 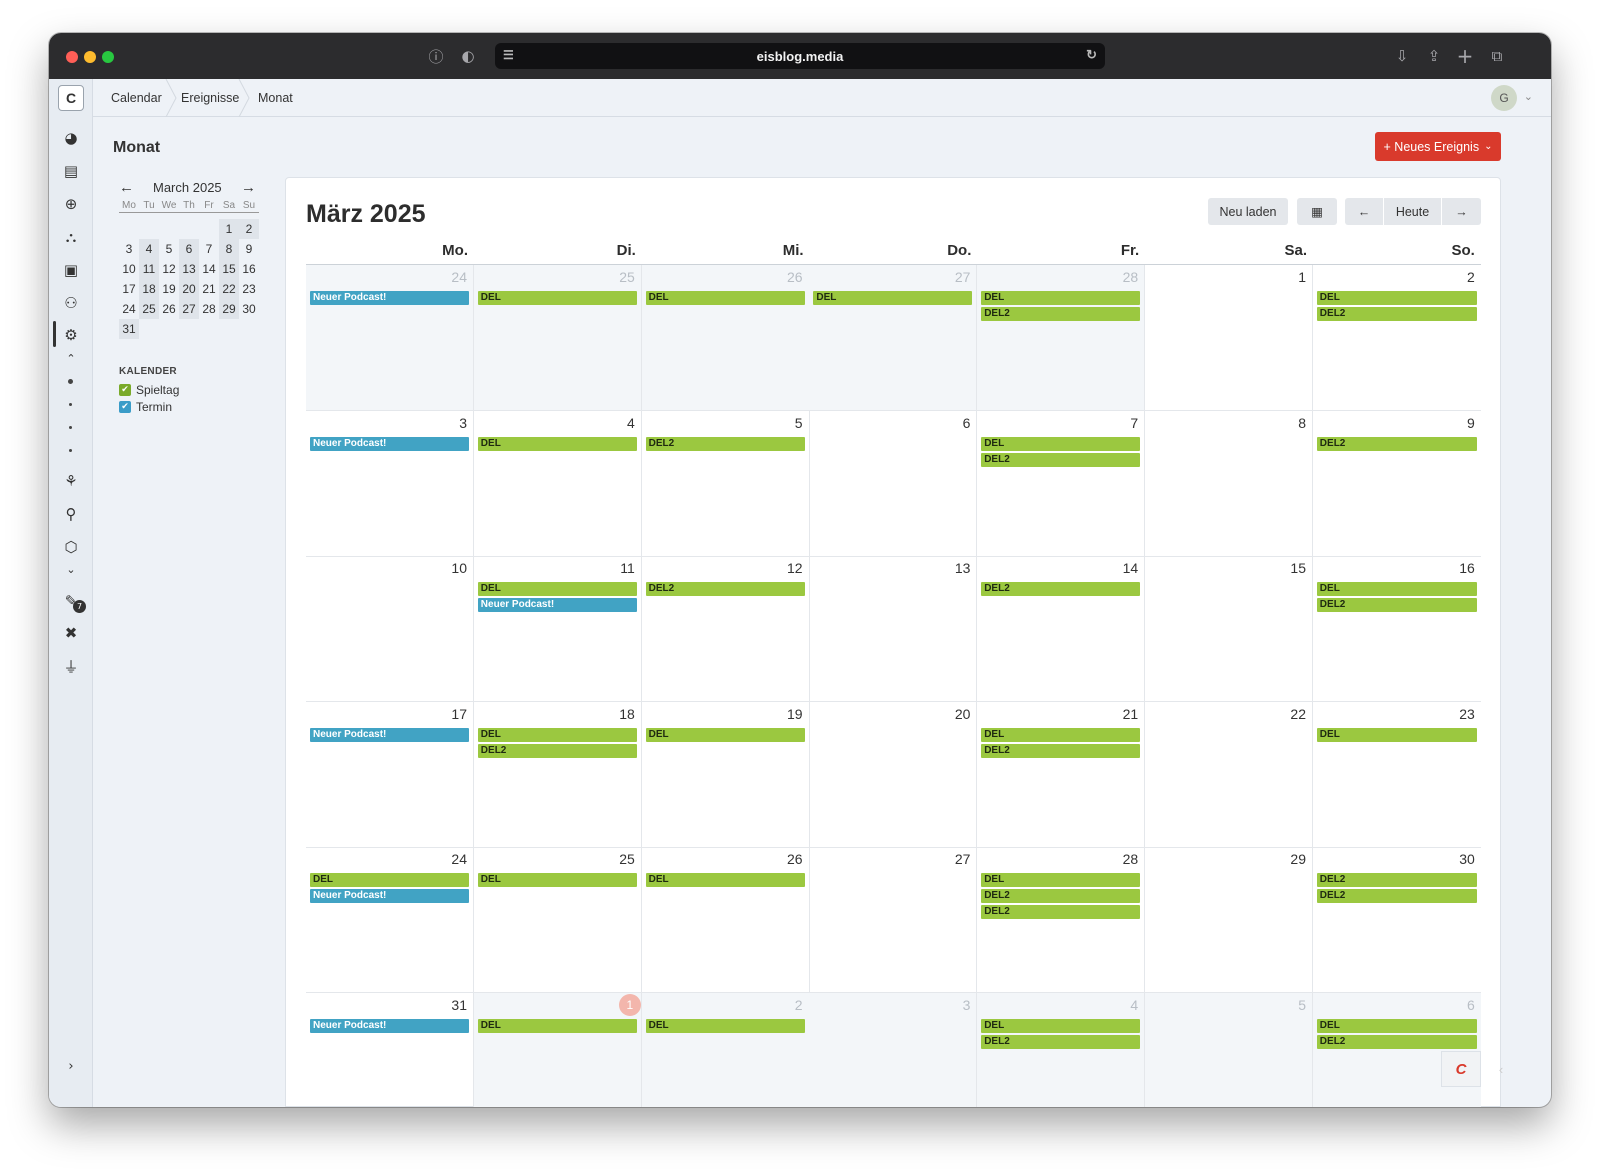 I want to click on day-cell: 5, so click(x=1229, y=1049).